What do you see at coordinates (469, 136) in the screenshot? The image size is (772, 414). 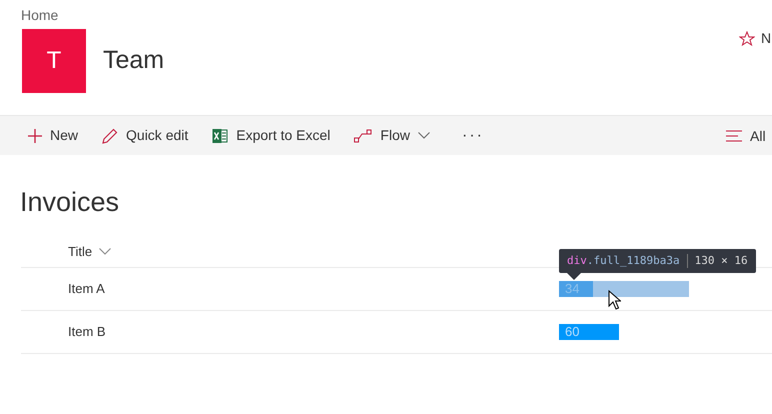 I see `more-button: ···` at bounding box center [469, 136].